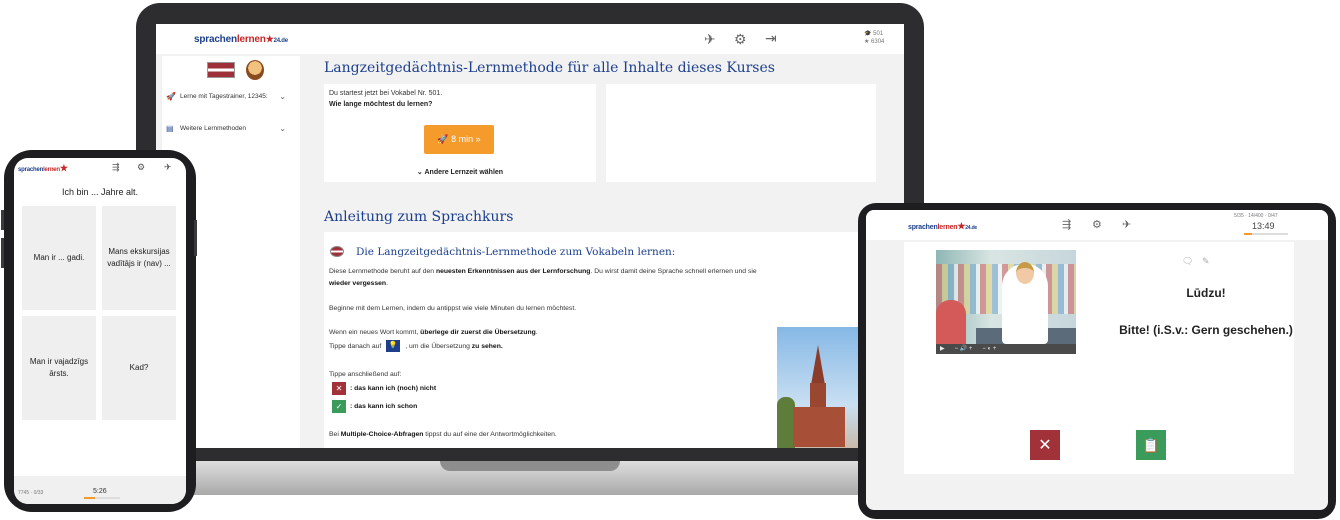  I want to click on guide-title: Anleitung zum Sprachkurs, so click(419, 217).